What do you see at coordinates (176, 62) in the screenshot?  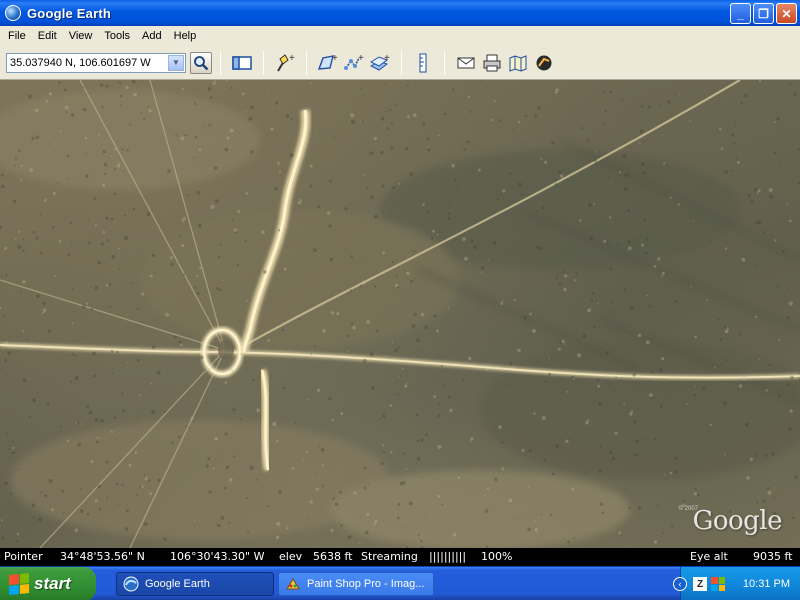 I see `chevron-down-icon: ▼` at bounding box center [176, 62].